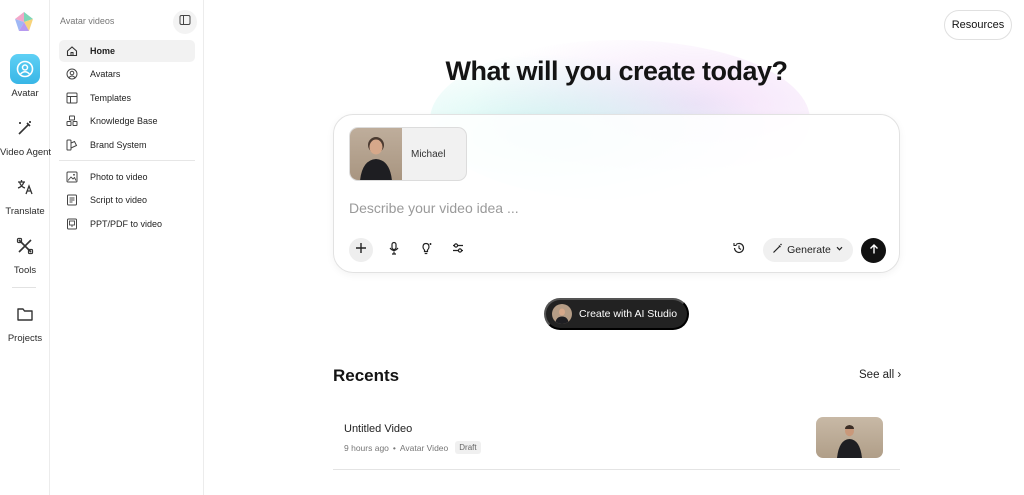  I want to click on plus-icon, so click(361, 250).